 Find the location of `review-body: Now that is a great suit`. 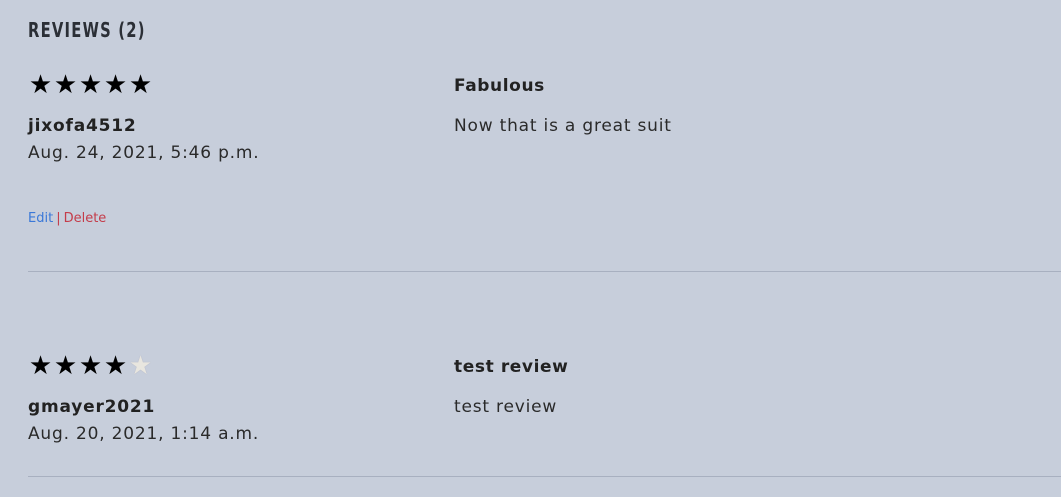

review-body: Now that is a great suit is located at coordinates (563, 126).